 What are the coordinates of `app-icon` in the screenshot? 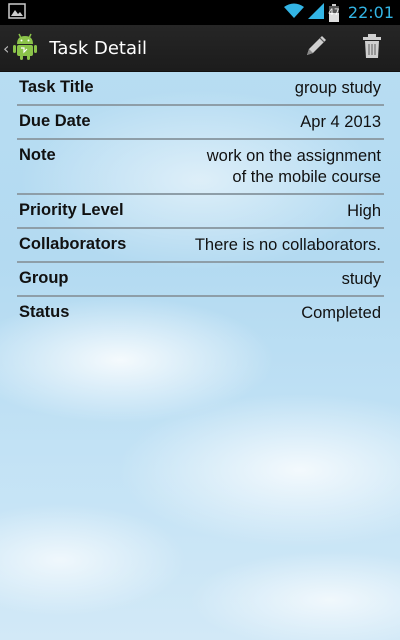 It's located at (25, 48).